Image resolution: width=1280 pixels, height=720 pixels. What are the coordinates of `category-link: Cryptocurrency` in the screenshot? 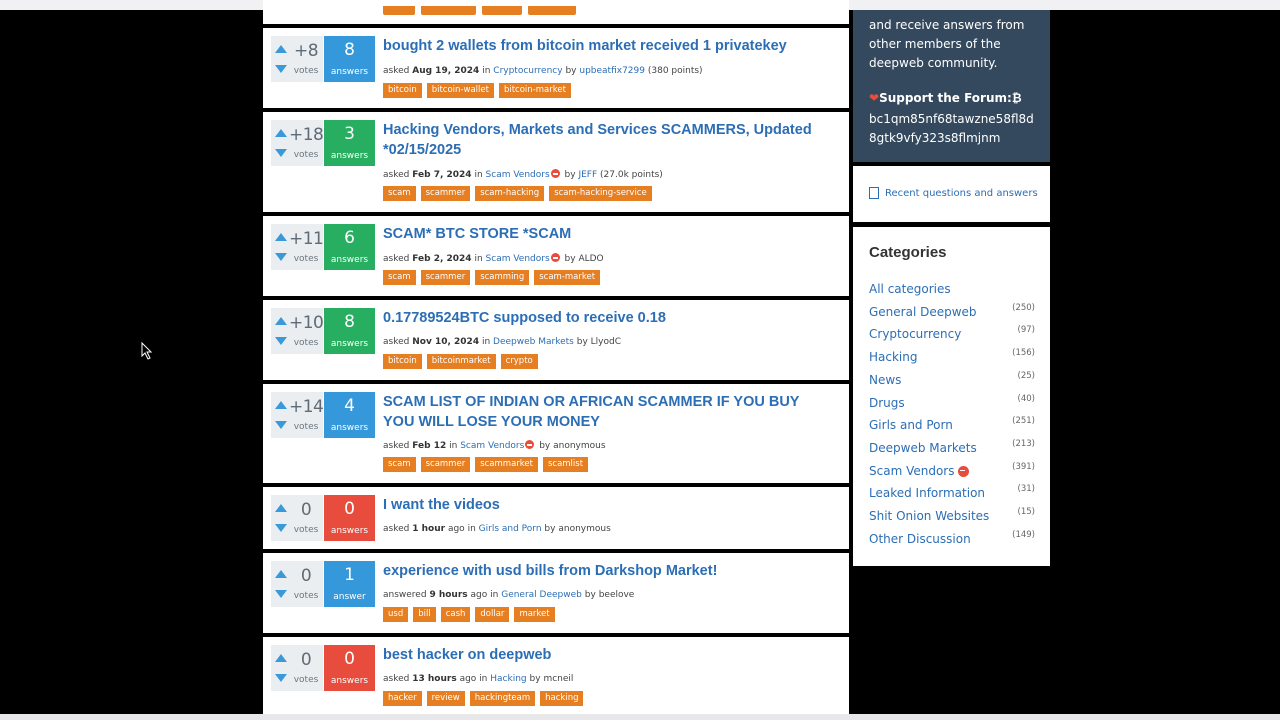 It's located at (915, 334).